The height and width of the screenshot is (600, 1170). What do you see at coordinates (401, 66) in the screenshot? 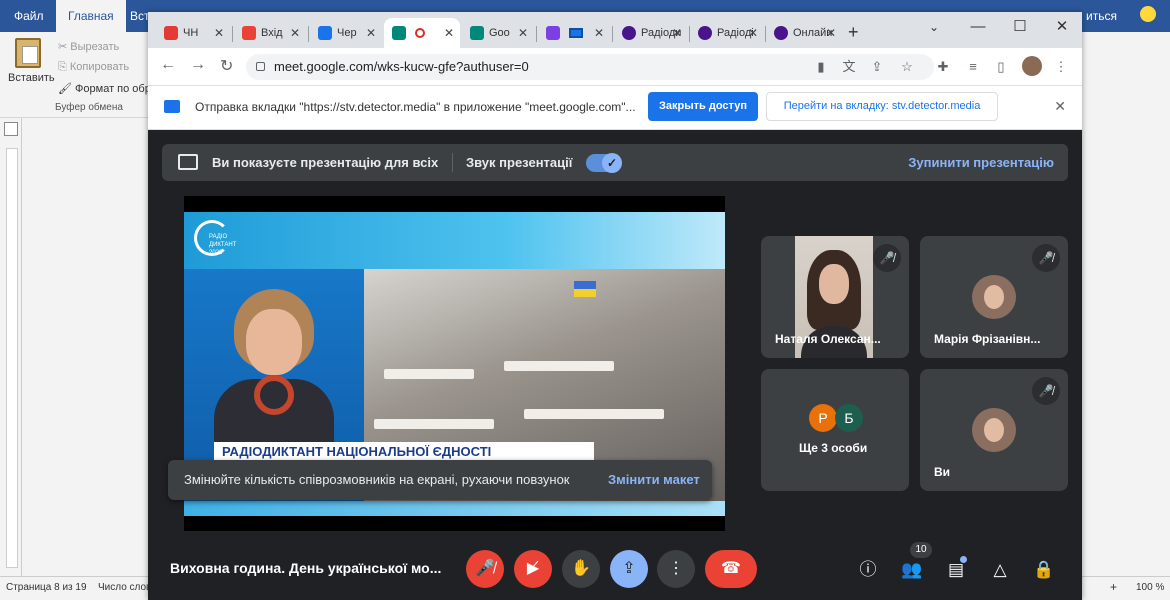
I see `url-text: meet.google.com/wks-kucw-gfe?authuser=0` at bounding box center [401, 66].